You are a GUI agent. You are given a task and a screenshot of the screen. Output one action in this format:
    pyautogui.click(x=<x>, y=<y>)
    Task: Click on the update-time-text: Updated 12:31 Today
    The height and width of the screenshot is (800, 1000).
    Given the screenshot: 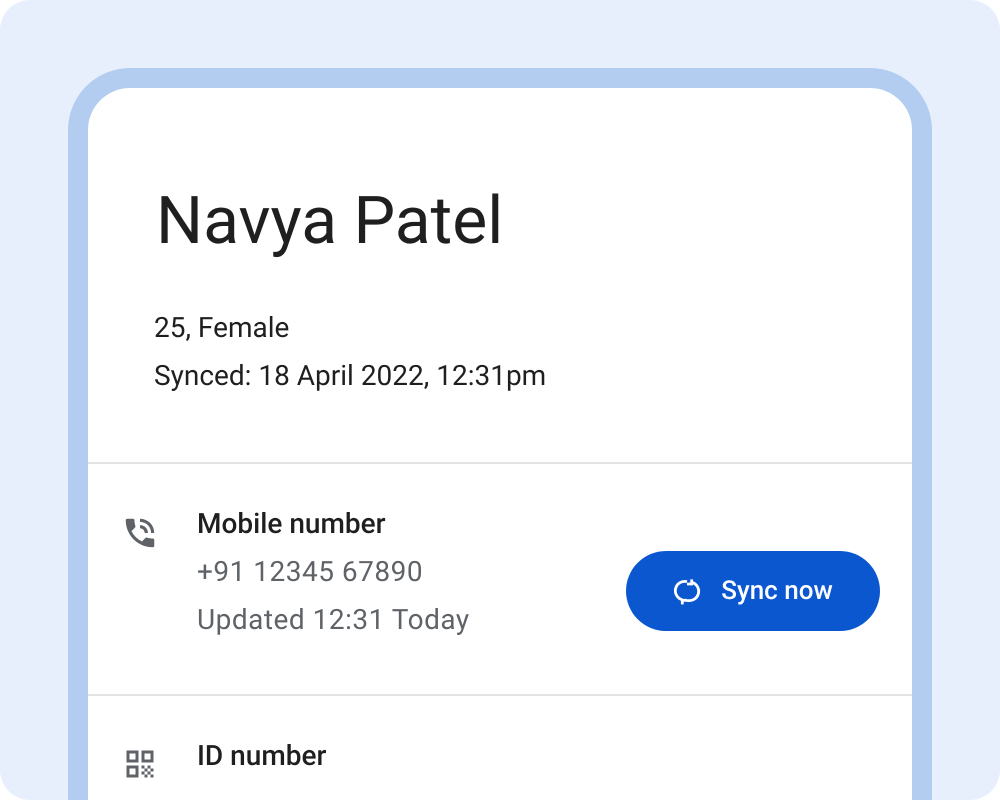 What is the action you would take?
    pyautogui.click(x=334, y=620)
    